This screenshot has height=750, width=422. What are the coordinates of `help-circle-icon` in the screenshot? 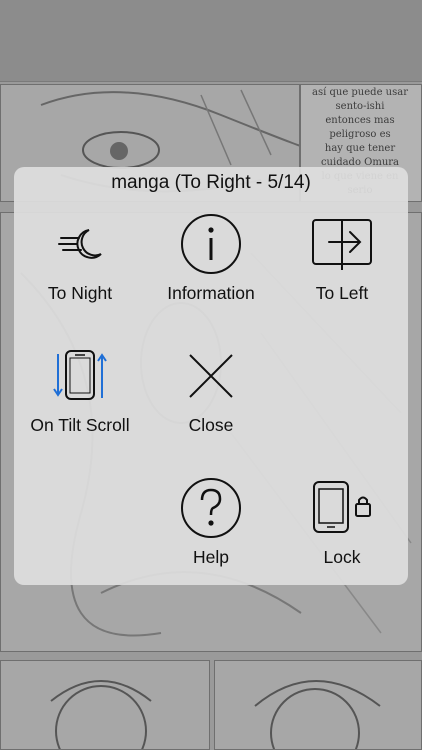 It's located at (211, 508).